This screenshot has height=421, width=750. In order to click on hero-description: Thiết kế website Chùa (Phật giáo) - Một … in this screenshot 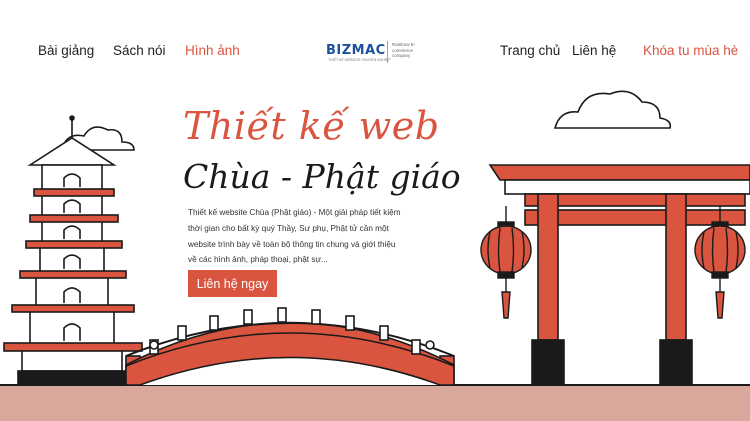, I will do `click(294, 236)`.